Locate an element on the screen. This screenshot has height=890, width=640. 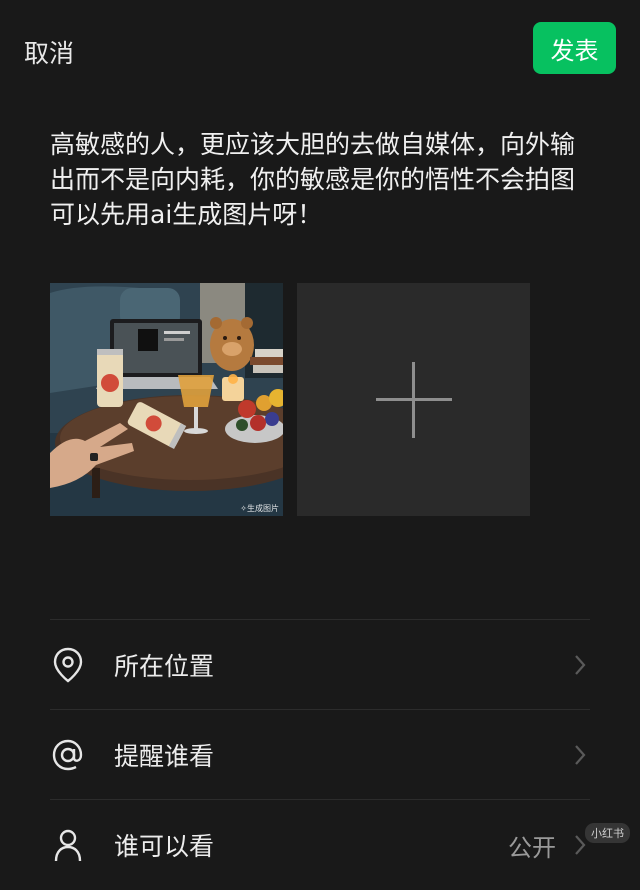
publish-button: 发表 is located at coordinates (574, 48).